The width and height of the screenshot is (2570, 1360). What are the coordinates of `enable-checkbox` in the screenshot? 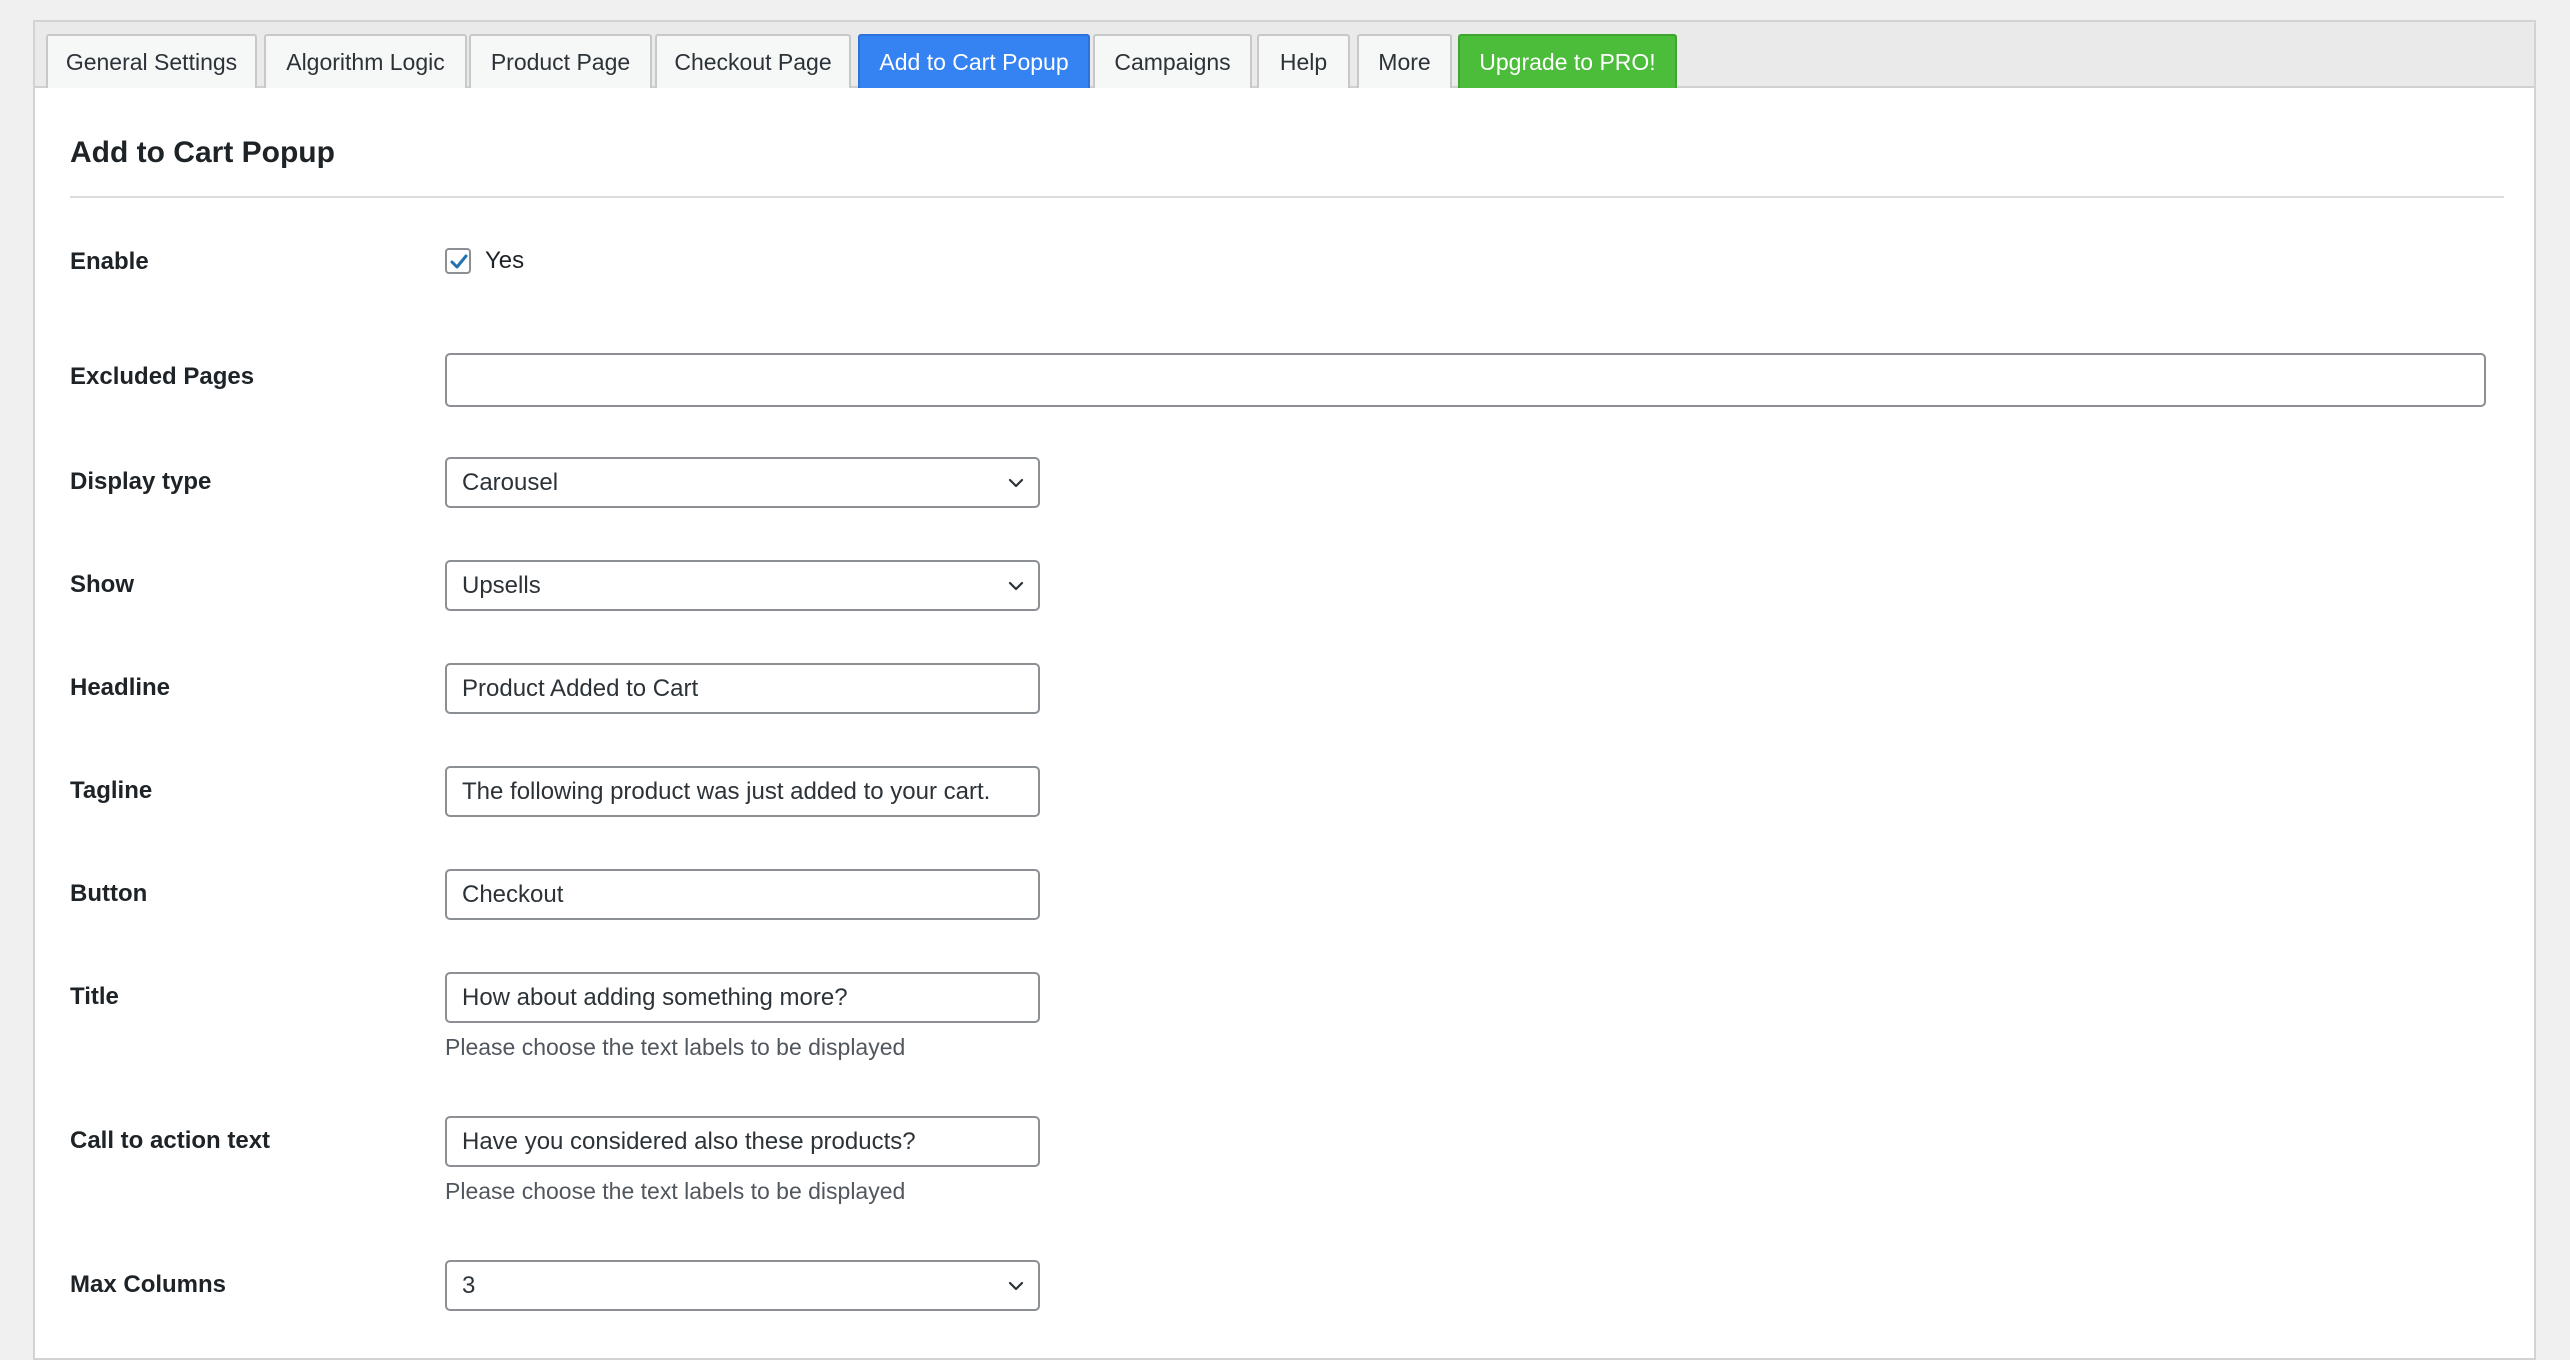 It's located at (458, 261).